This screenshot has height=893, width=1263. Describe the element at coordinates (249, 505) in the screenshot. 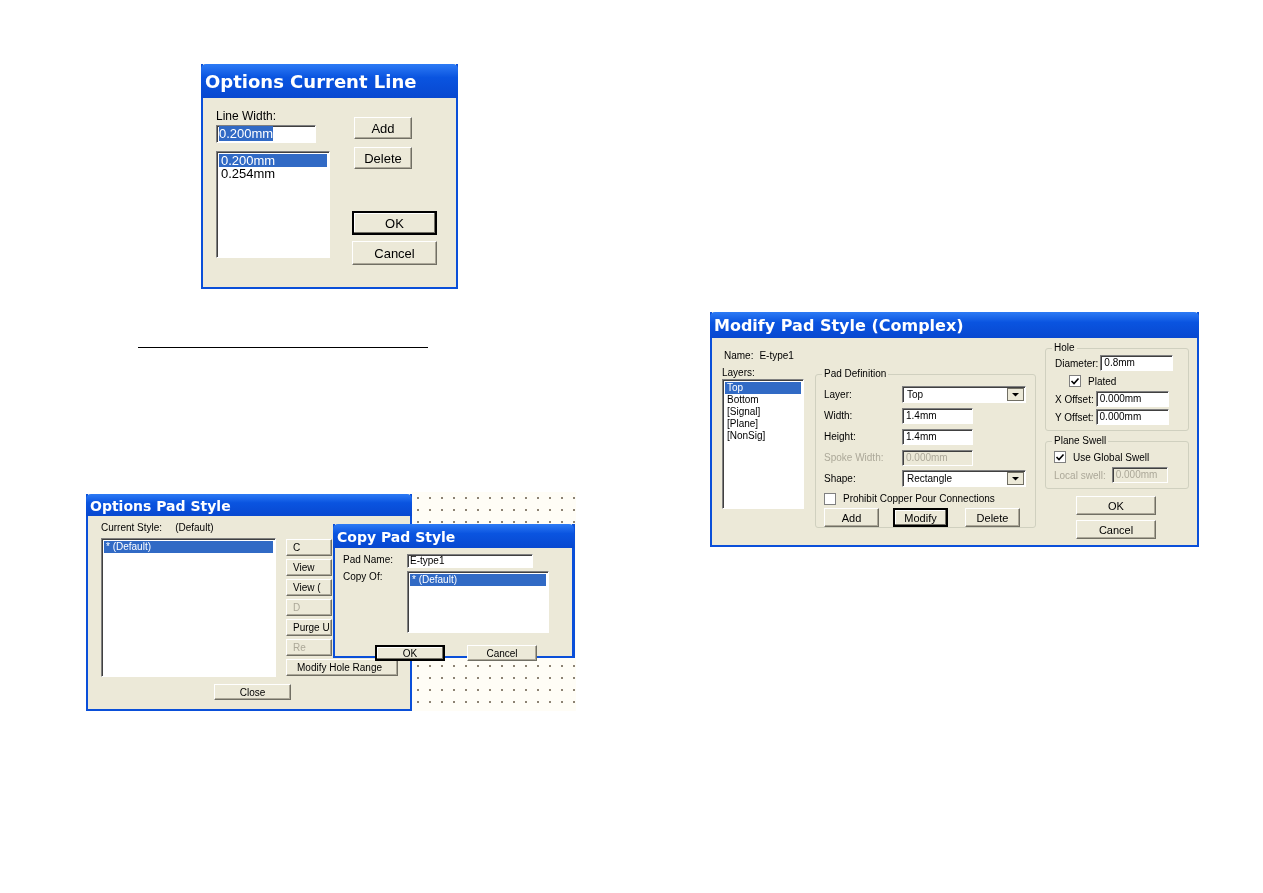

I see `window-title: Options Pad Style` at that location.